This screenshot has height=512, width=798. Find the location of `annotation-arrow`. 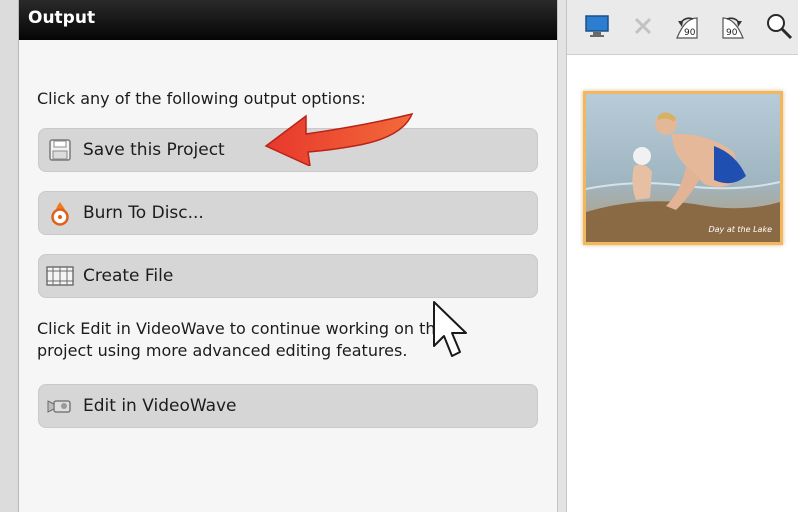

annotation-arrow is located at coordinates (339, 139).